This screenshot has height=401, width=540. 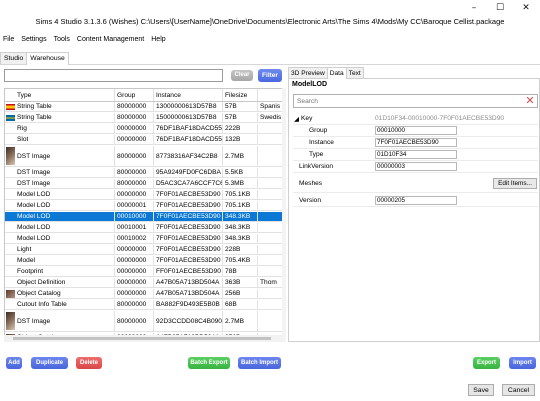 I want to click on column-type: Type, so click(x=60, y=95).